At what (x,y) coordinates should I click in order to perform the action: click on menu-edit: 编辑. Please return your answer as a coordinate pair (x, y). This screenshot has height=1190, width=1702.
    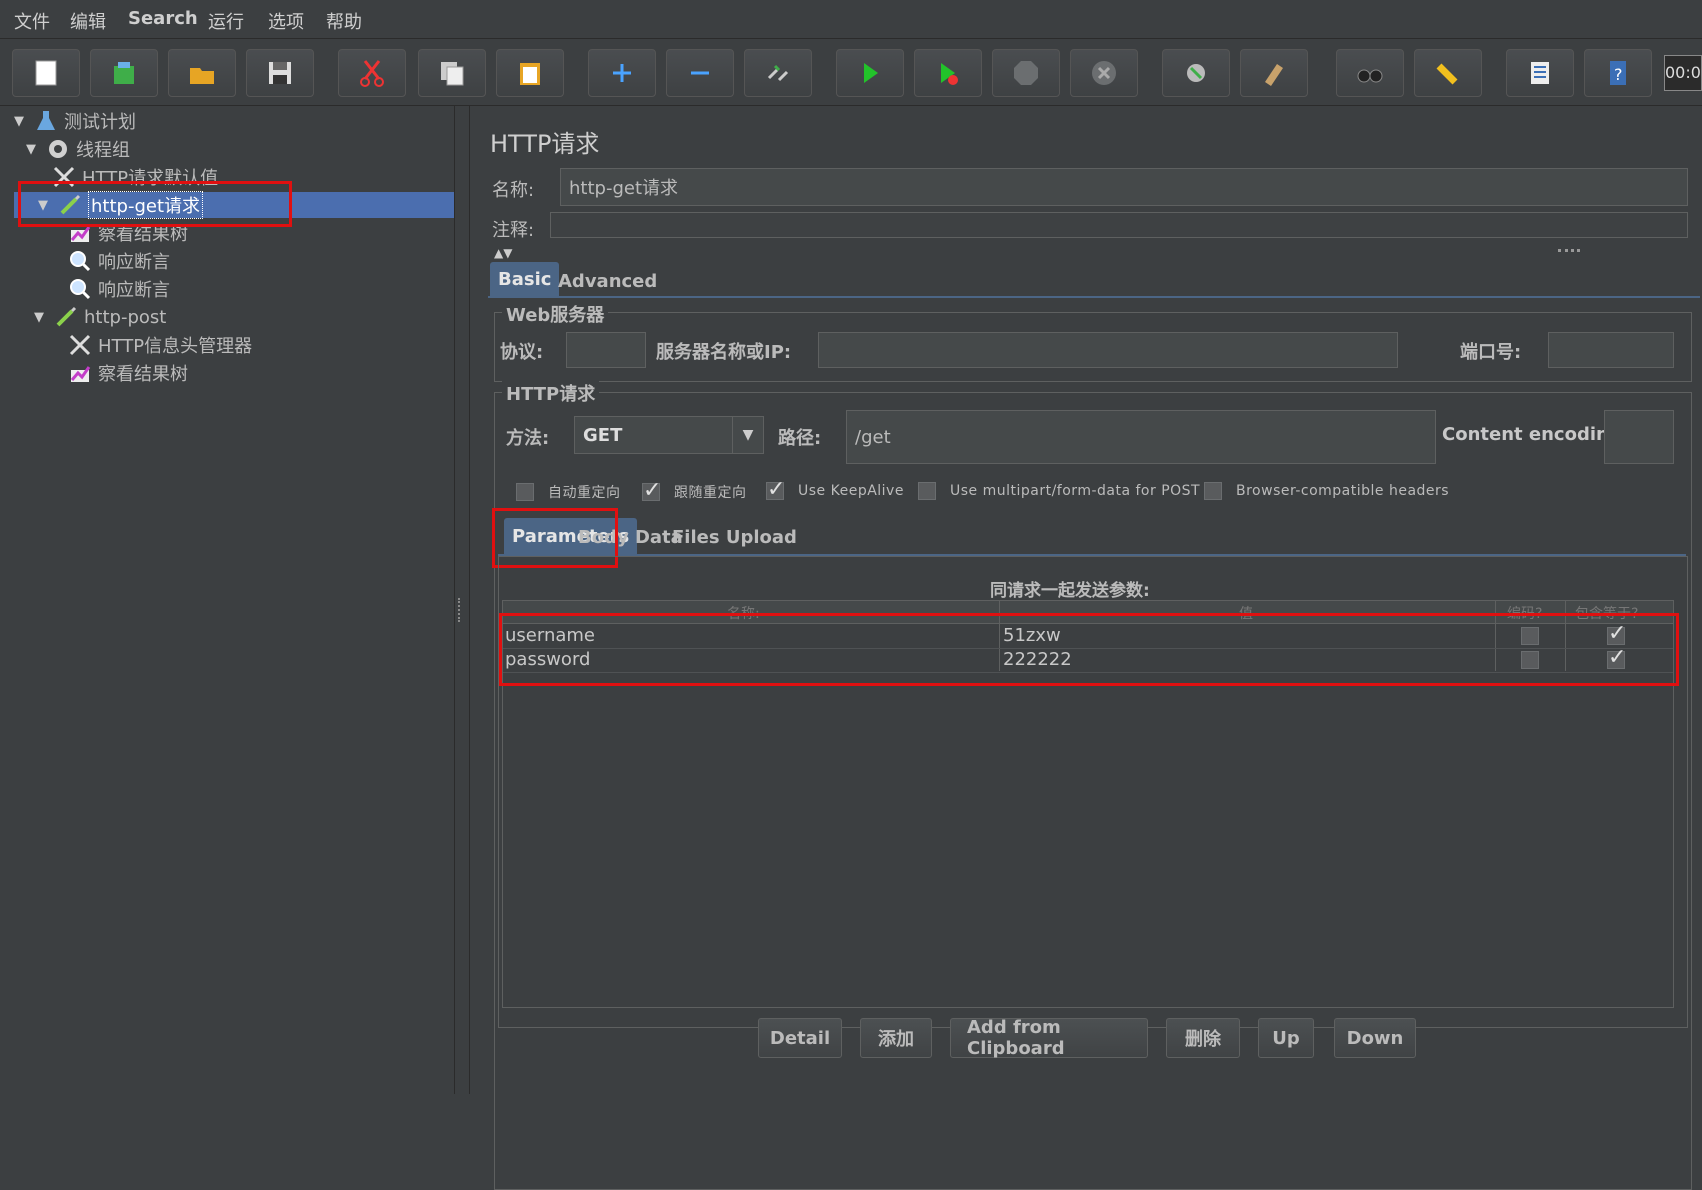
    Looking at the image, I should click on (88, 21).